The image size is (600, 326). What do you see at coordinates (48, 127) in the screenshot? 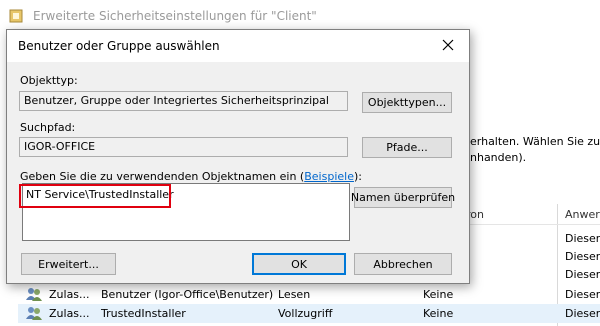
I see `path-label: Suchpfad:` at bounding box center [48, 127].